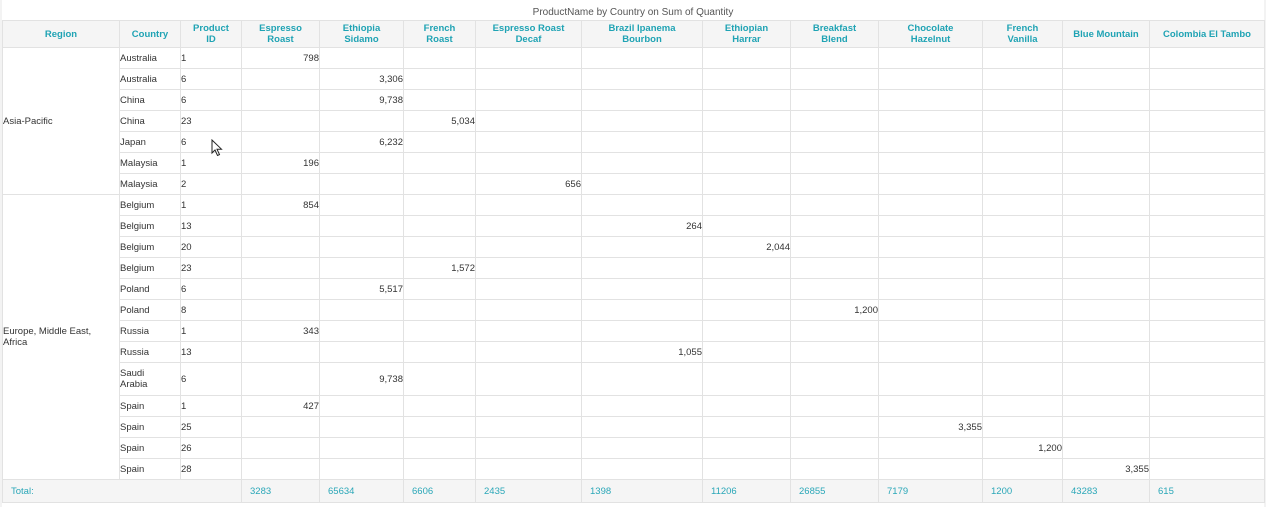 The image size is (1266, 507). I want to click on quantity-cell: 3,355, so click(930, 427).